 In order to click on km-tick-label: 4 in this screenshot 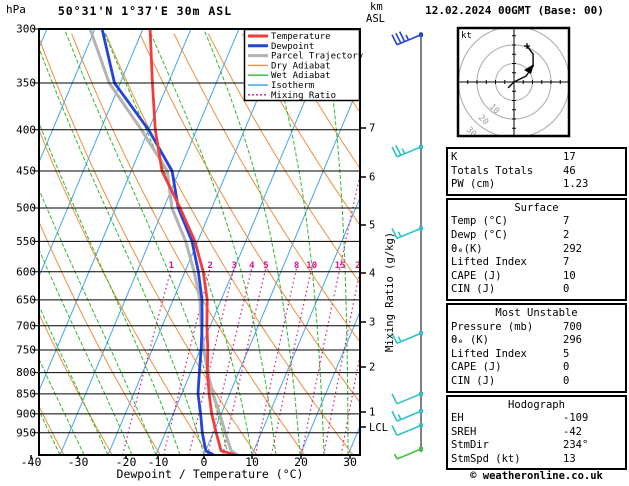, I will do `click(372, 274)`.